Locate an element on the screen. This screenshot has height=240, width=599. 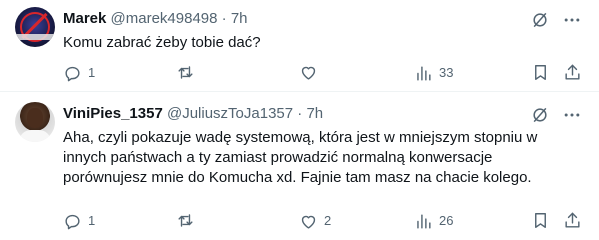
user-handle: @JuliuszToJa1357 is located at coordinates (230, 113).